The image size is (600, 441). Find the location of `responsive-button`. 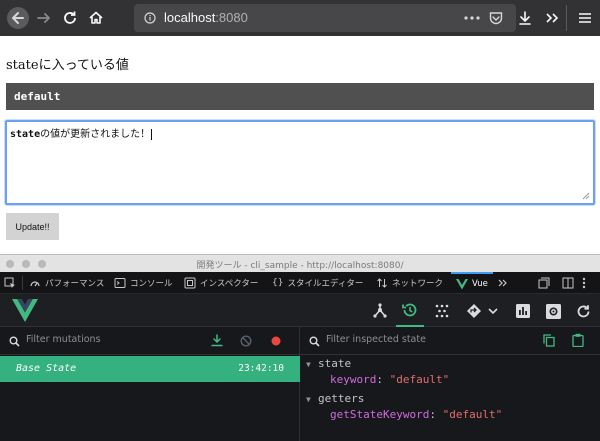

responsive-button is located at coordinates (544, 283).